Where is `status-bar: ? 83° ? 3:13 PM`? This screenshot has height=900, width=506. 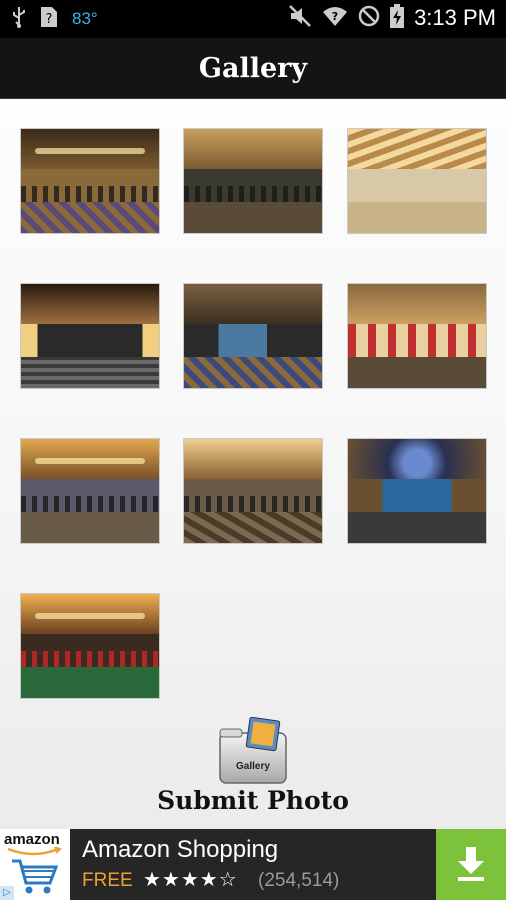 status-bar: ? 83° ? 3:13 PM is located at coordinates (253, 19).